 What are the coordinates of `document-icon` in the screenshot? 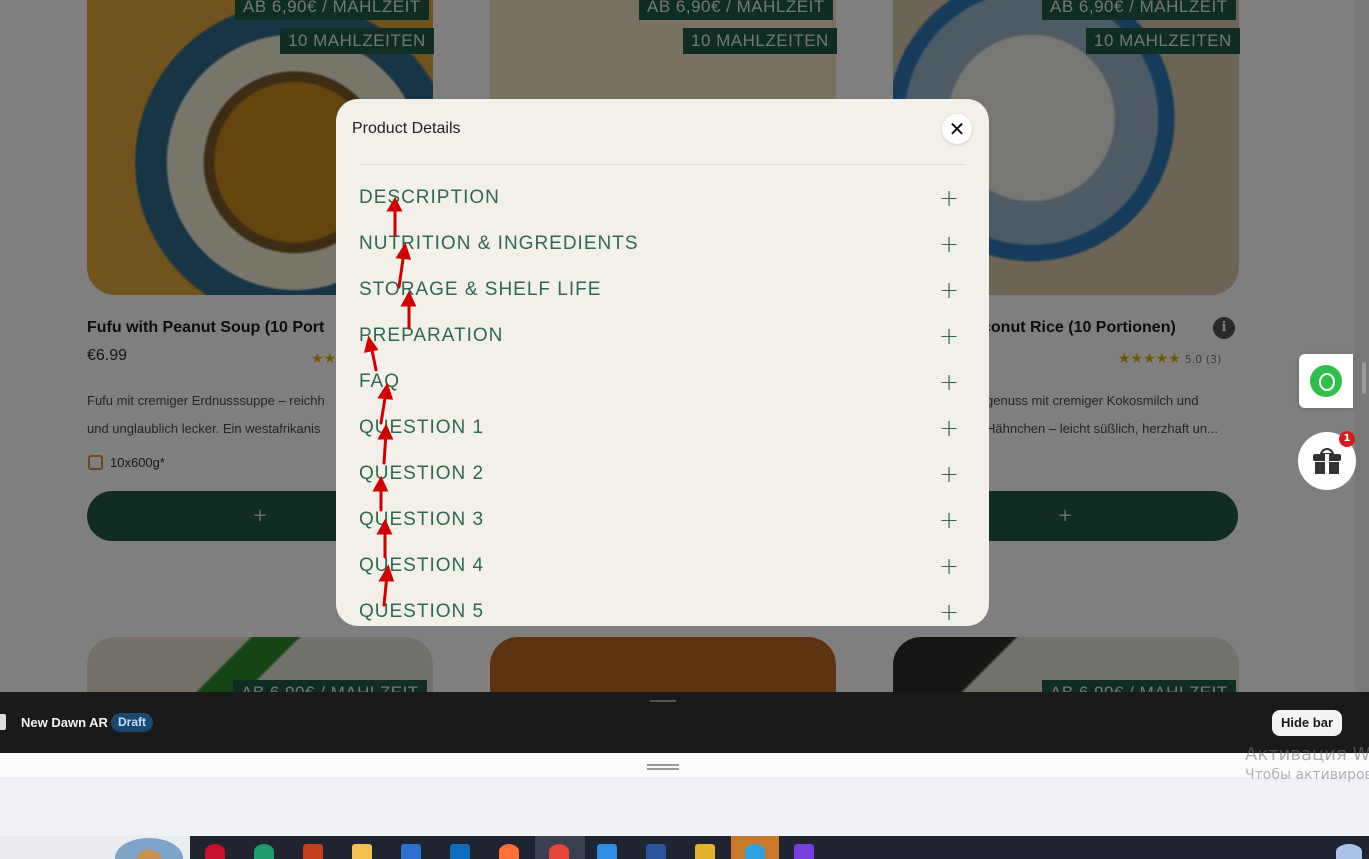 It's located at (3, 722).